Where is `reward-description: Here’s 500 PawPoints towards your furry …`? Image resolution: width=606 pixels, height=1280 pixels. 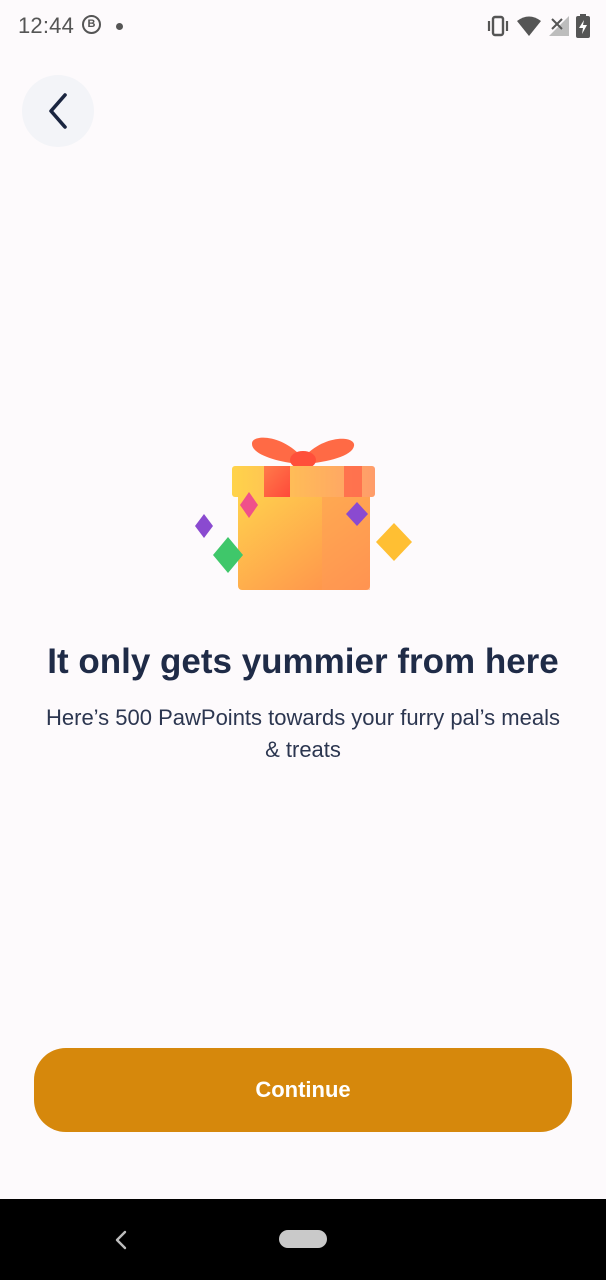 reward-description: Here’s 500 PawPoints towards your furry … is located at coordinates (303, 733).